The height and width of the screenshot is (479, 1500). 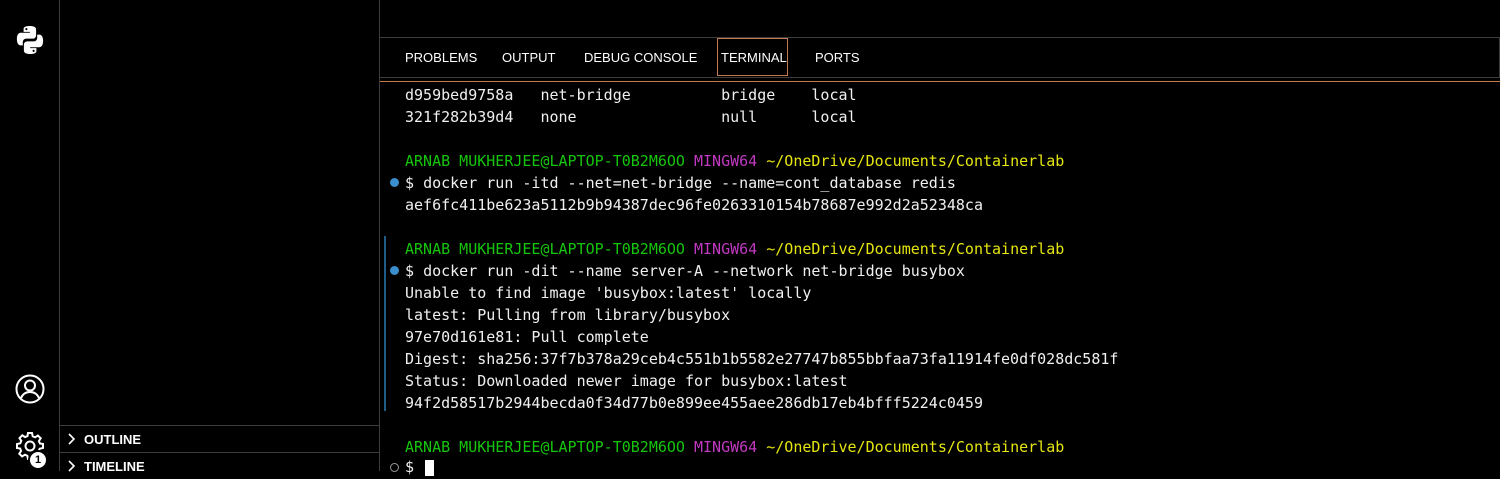 I want to click on network-row: d959bed9758a net-bridge bridge local, so click(x=631, y=95).